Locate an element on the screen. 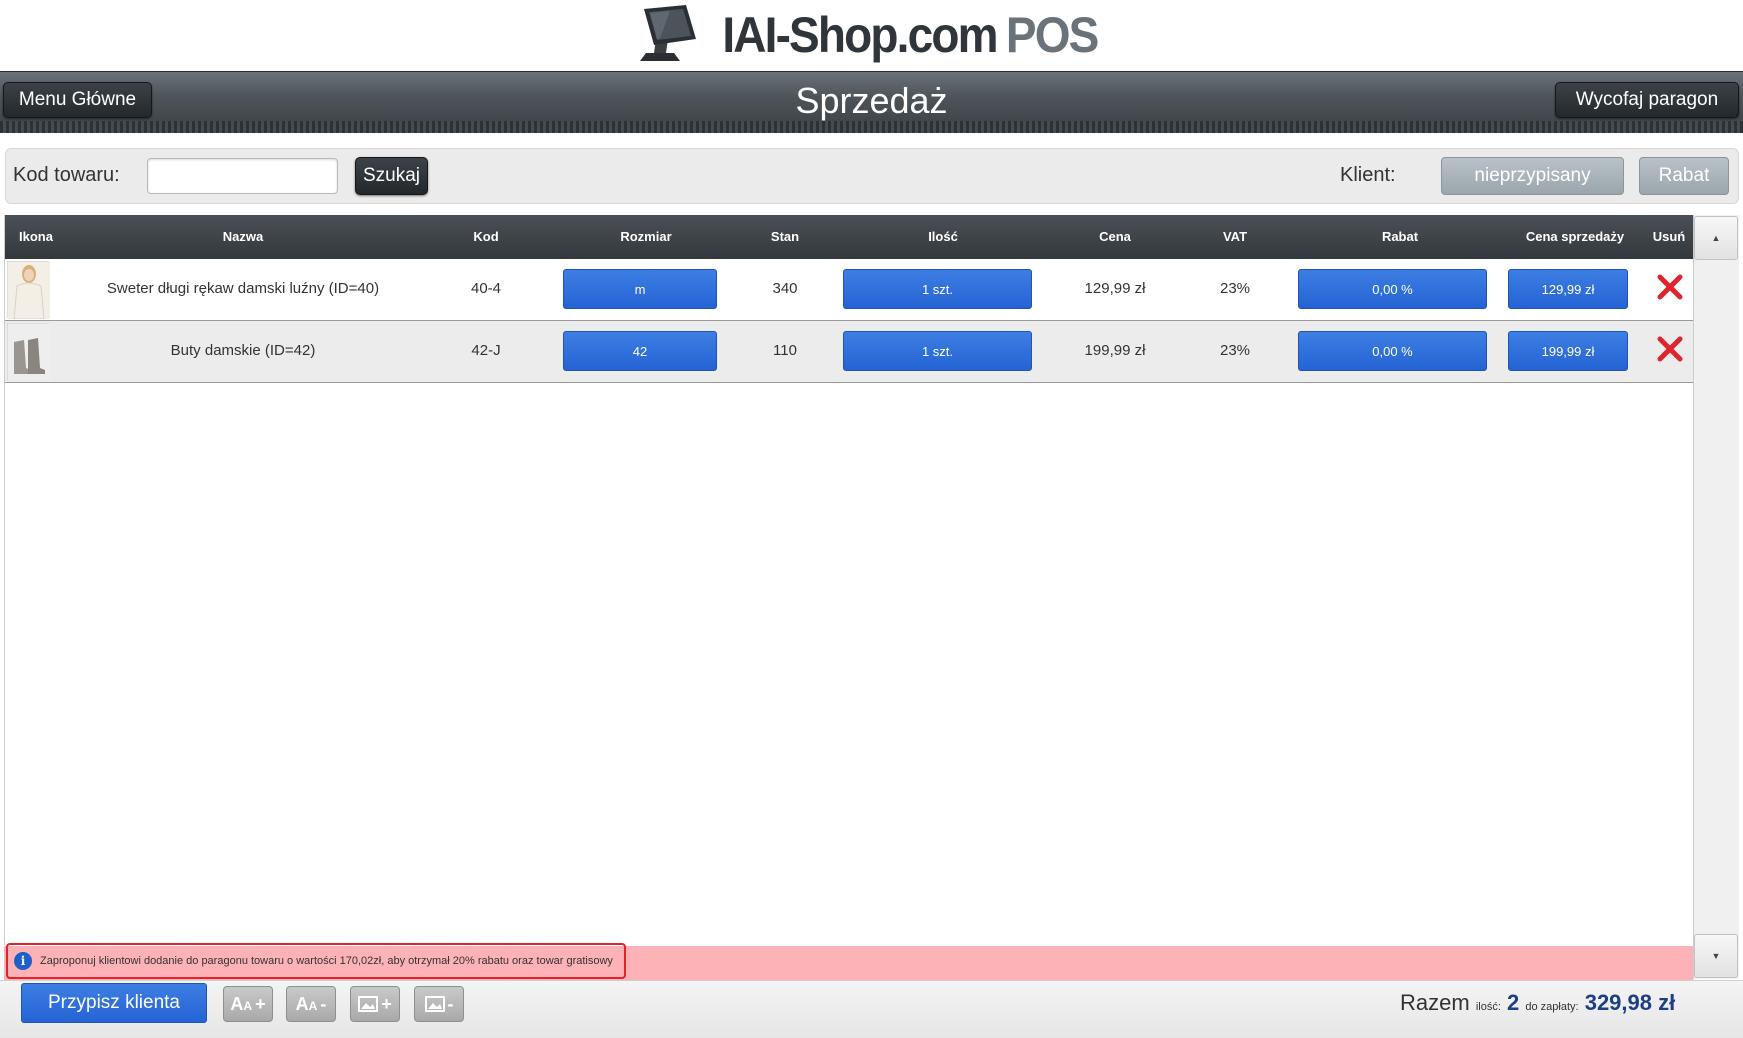  cancel-receipt-button: Wycofaj paragon is located at coordinates (1647, 100).